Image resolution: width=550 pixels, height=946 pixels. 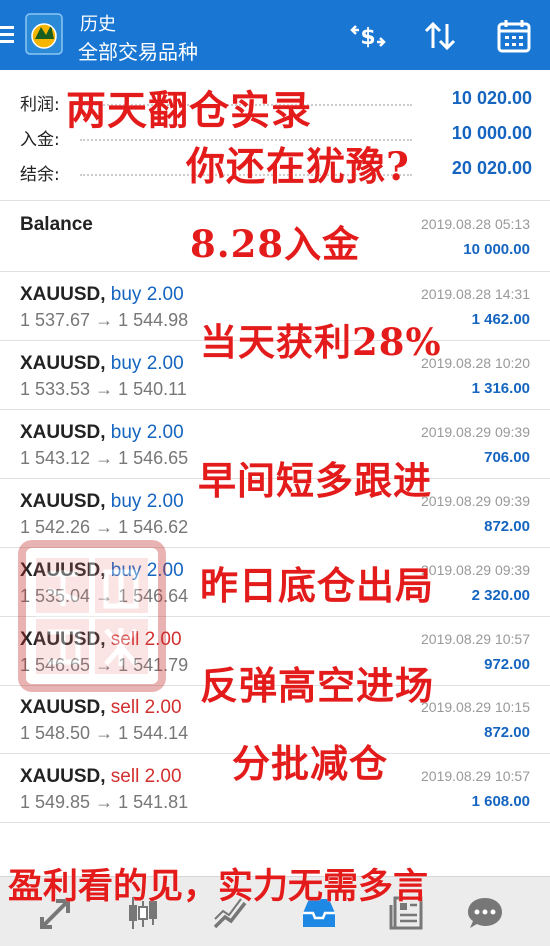 I want to click on trade-profit: 706.00, so click(x=507, y=457).